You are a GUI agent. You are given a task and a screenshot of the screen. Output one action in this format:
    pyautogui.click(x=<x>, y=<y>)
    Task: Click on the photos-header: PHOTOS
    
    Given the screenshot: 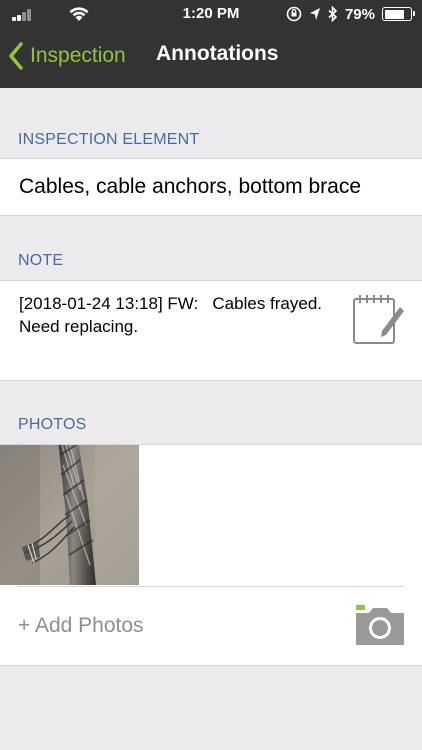 What is the action you would take?
    pyautogui.click(x=52, y=424)
    